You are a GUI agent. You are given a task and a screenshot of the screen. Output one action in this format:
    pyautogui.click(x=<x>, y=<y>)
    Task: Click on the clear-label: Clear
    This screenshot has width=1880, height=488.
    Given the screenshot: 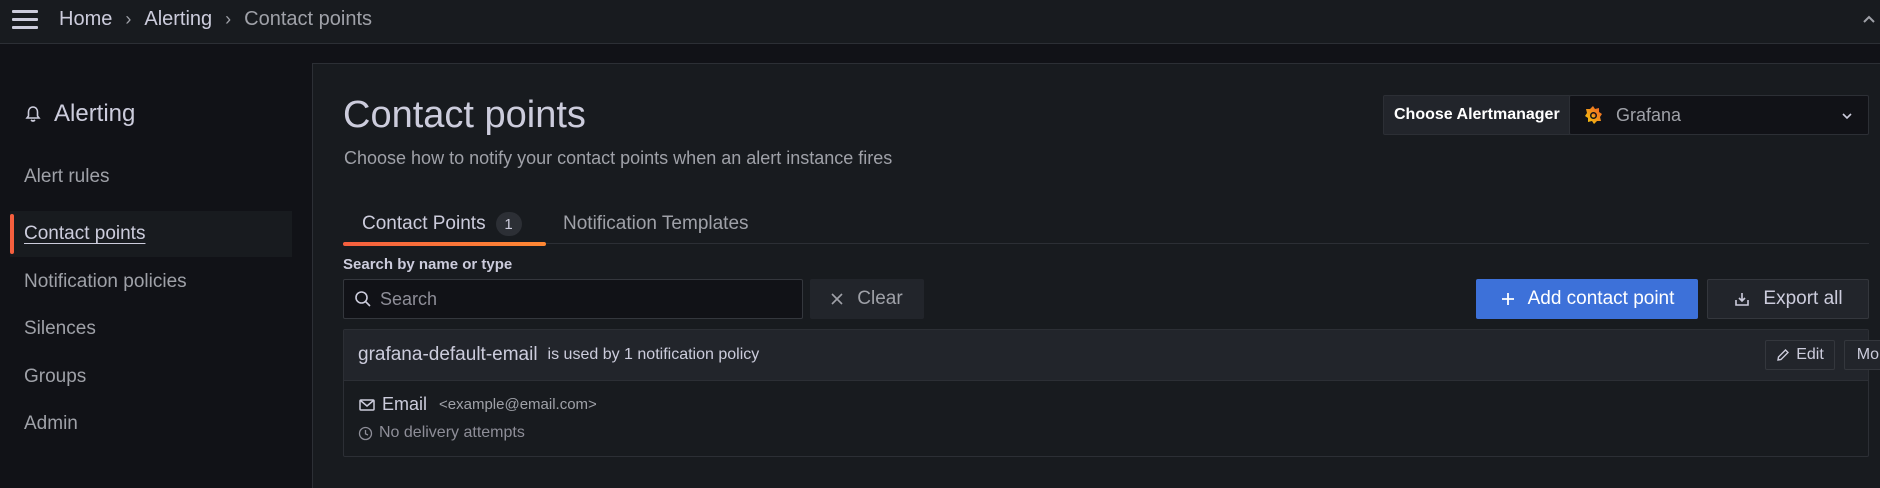 What is the action you would take?
    pyautogui.click(x=880, y=298)
    